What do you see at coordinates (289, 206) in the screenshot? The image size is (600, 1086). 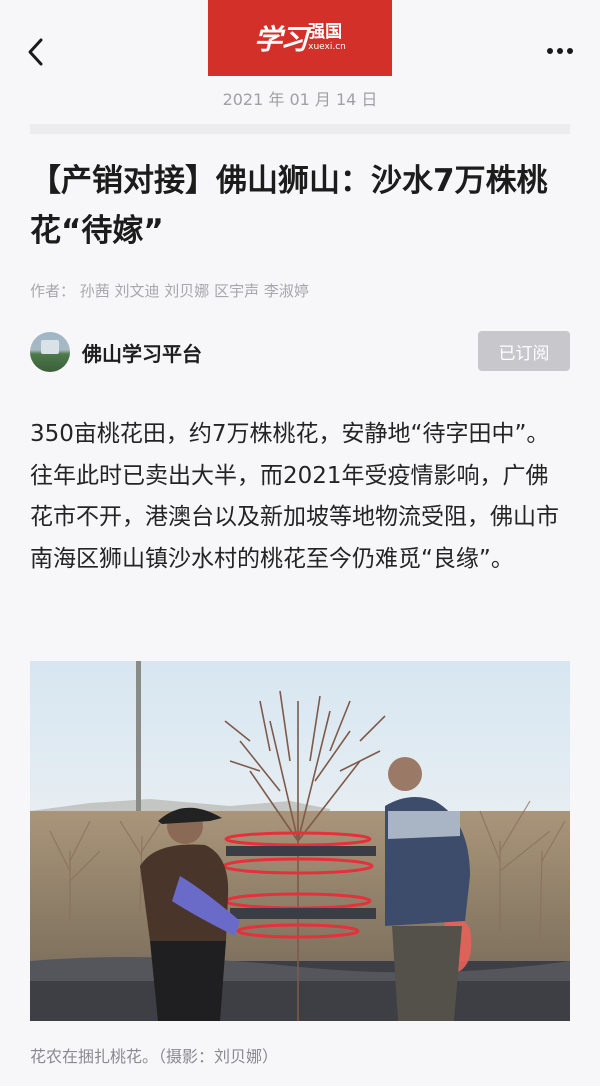 I see `article-title: 【产销对接】佛山狮山：沙水7万株桃花“待嫁”` at bounding box center [289, 206].